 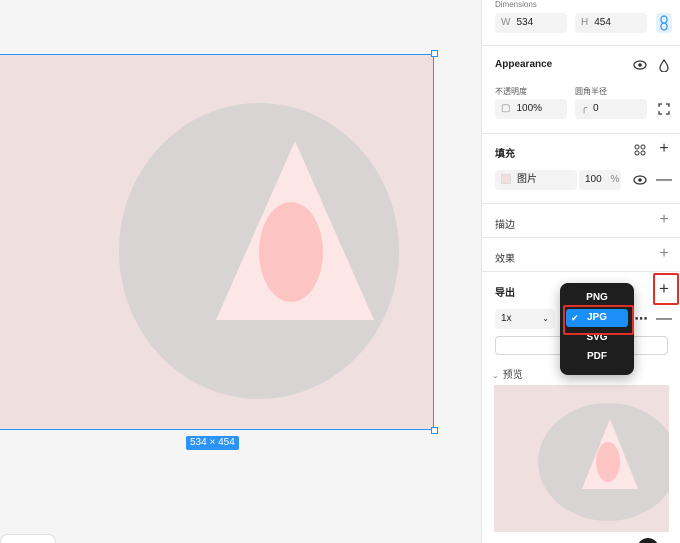 What do you see at coordinates (527, 179) in the screenshot?
I see `fill-type-value: 图片` at bounding box center [527, 179].